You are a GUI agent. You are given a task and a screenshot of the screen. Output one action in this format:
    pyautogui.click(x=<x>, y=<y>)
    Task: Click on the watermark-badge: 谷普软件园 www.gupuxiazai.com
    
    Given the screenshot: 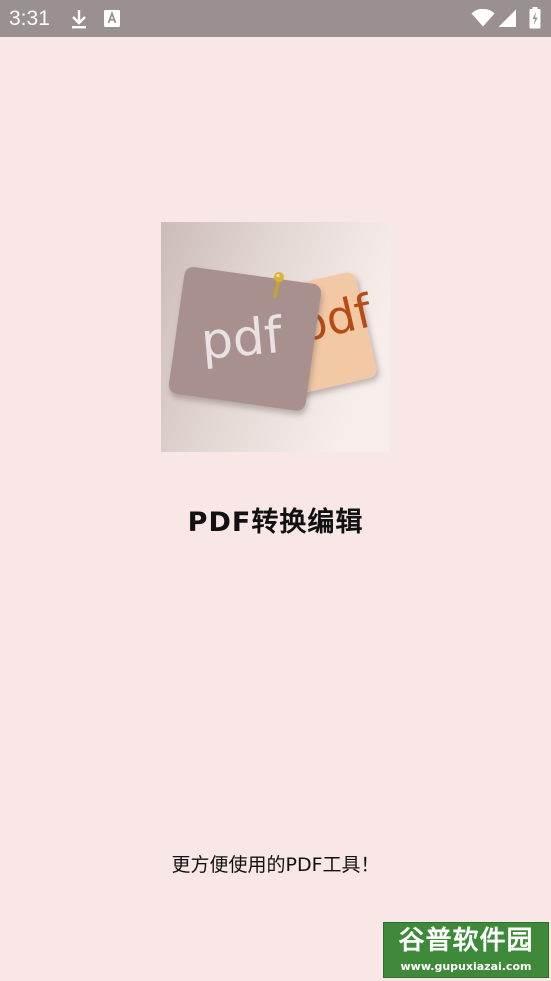 What is the action you would take?
    pyautogui.click(x=466, y=950)
    